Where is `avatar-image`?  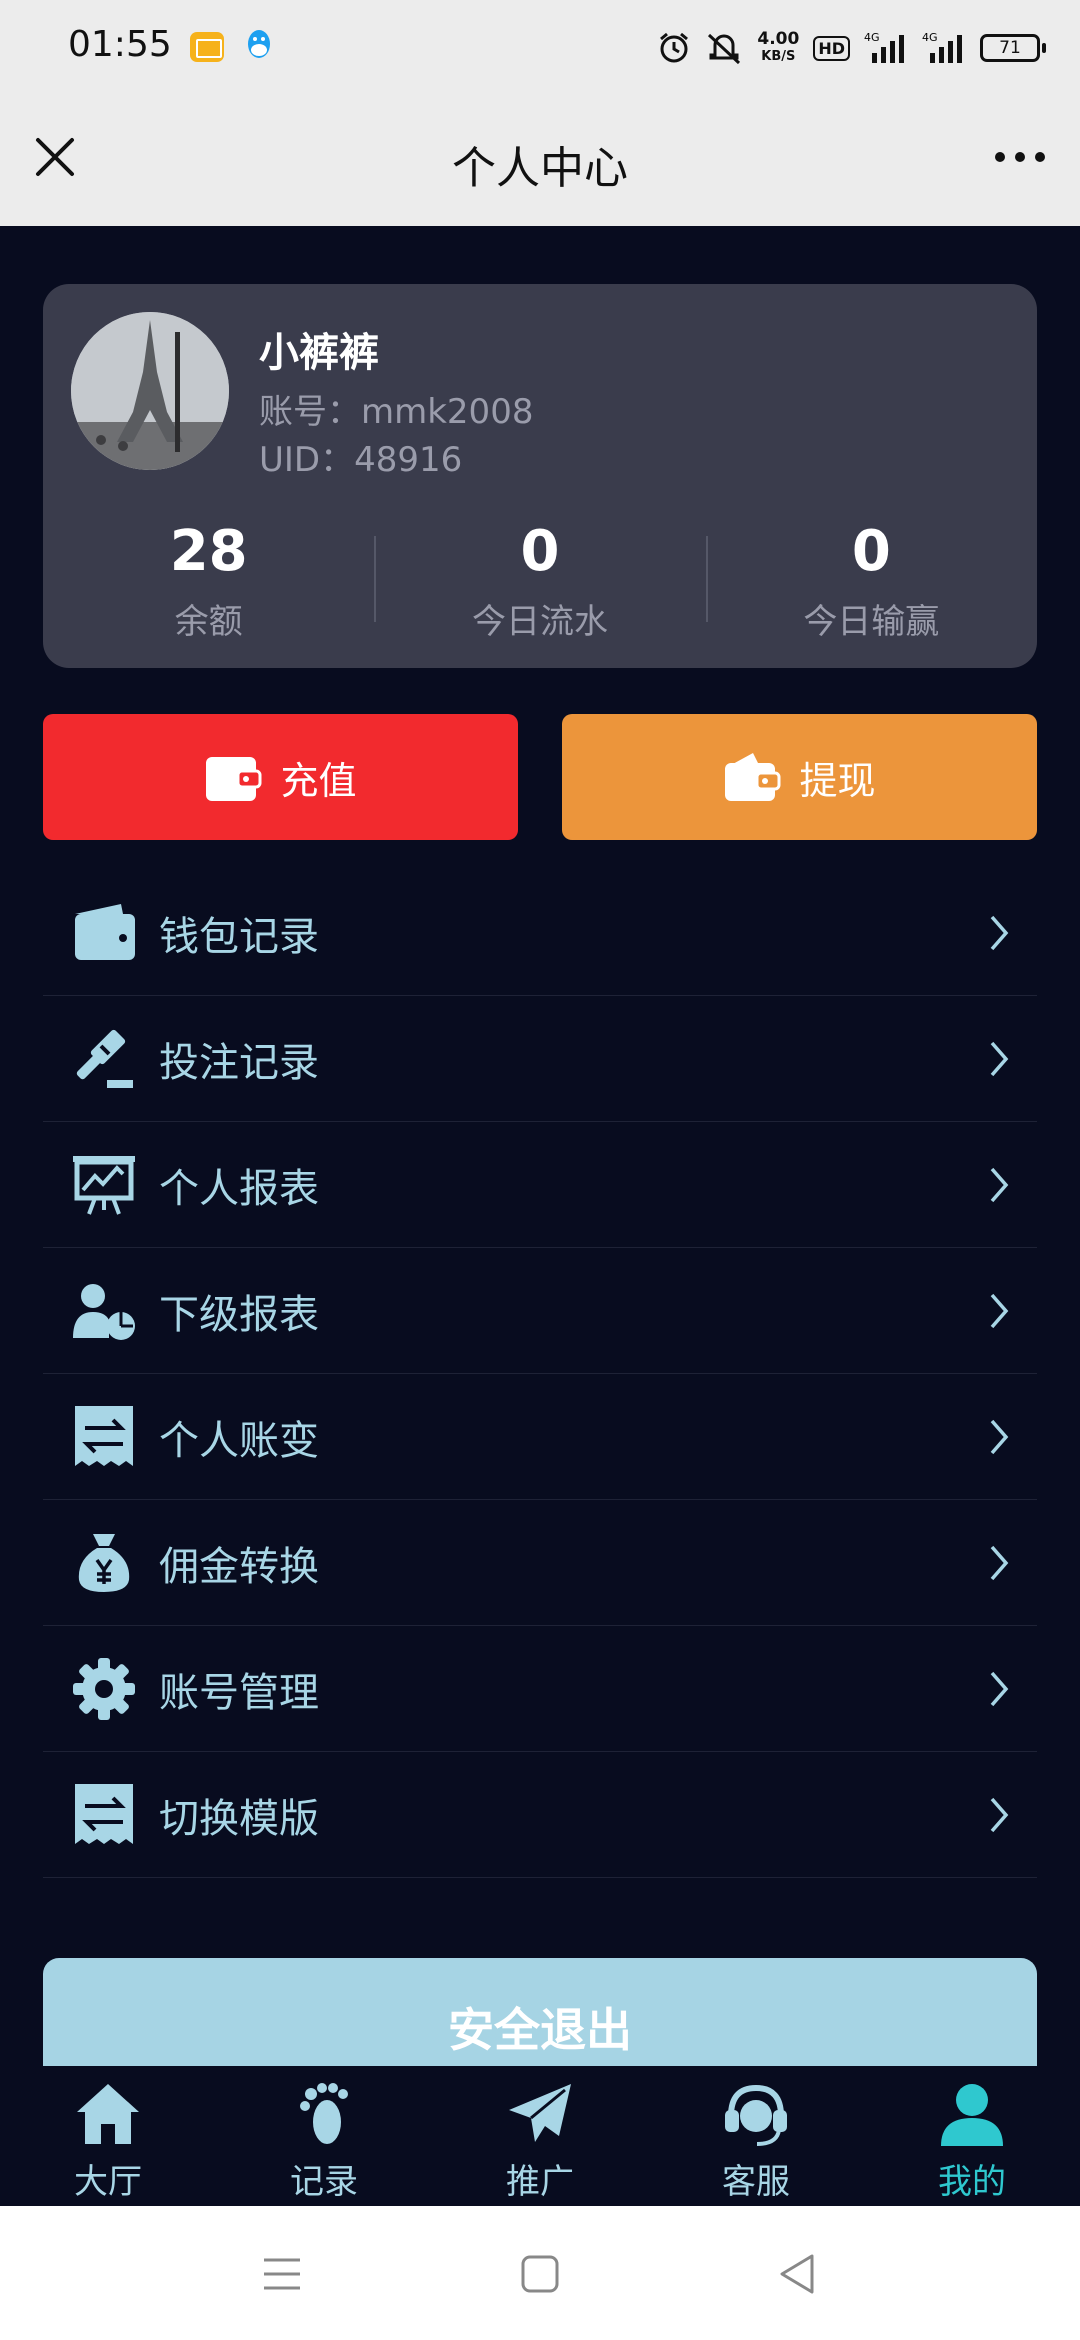 avatar-image is located at coordinates (150, 391).